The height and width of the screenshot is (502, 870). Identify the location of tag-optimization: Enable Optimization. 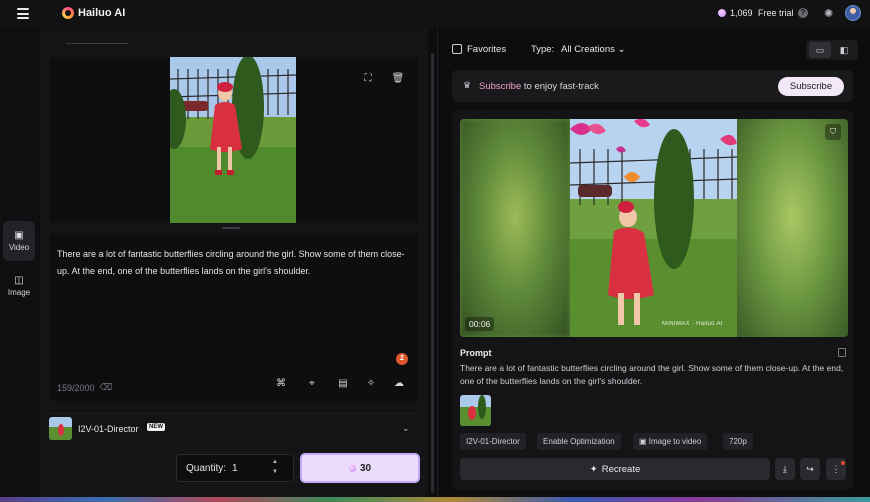
(579, 441).